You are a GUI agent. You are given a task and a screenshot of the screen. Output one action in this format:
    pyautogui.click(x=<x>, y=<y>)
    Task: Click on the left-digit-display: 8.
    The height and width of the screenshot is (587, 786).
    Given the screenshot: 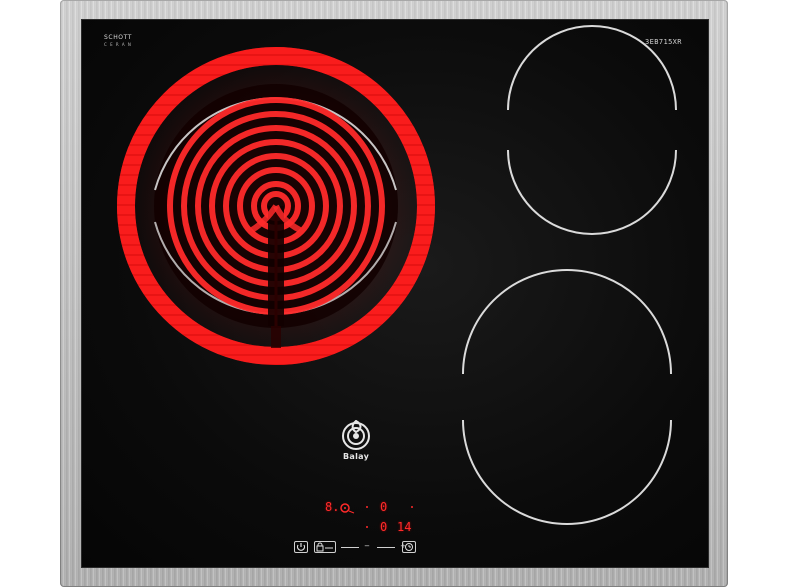 What is the action you would take?
    pyautogui.click(x=332, y=507)
    